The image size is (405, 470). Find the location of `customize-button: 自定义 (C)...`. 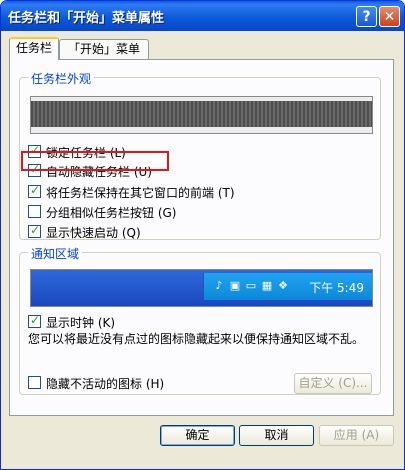

customize-button: 自定义 (C)... is located at coordinates (333, 383).